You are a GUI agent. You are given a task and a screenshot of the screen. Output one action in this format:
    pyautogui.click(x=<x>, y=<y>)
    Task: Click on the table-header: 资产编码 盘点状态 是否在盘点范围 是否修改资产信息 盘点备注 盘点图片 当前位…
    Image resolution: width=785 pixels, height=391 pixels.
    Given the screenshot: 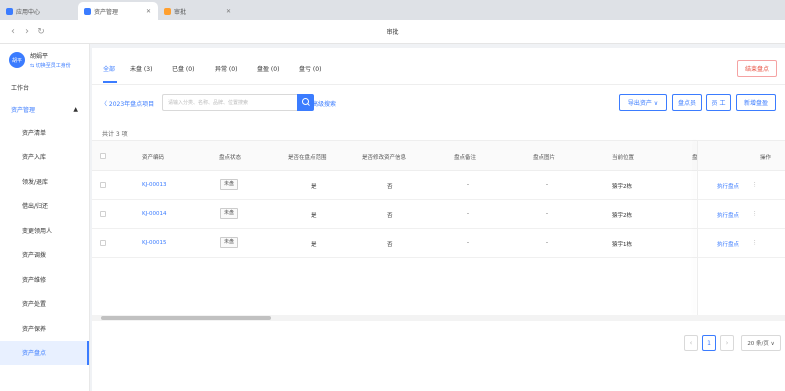 What is the action you would take?
    pyautogui.click(x=438, y=155)
    